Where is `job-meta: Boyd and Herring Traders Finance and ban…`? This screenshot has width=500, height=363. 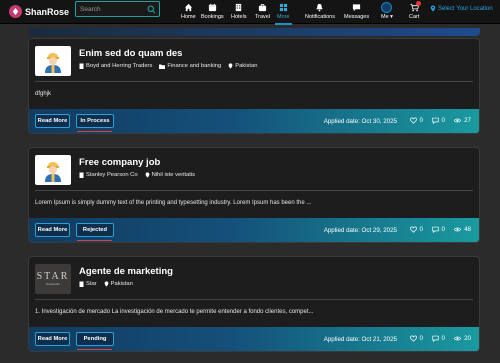 job-meta: Boyd and Herring Traders Finance and ban… is located at coordinates (171, 66).